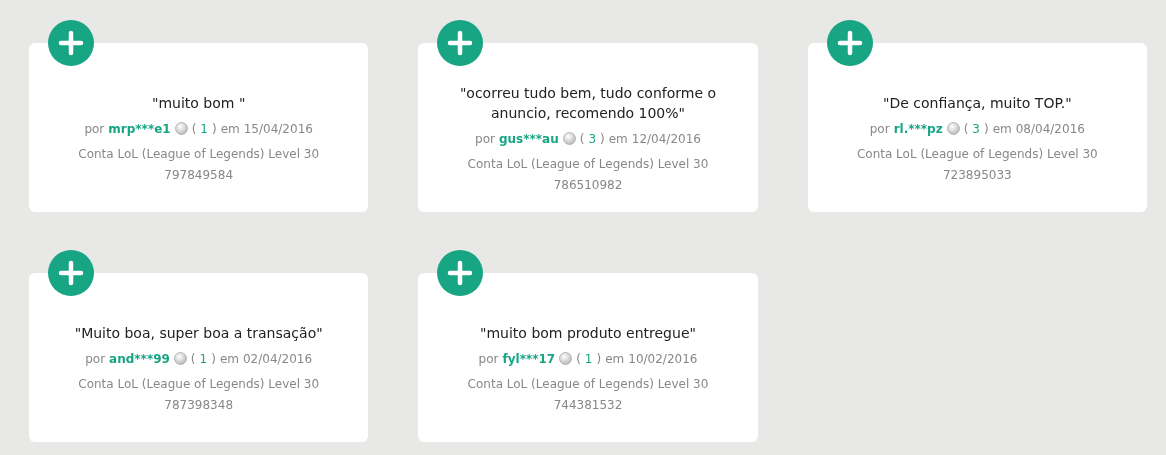 This screenshot has height=455, width=1166. I want to click on review-quote: "Muito boa, super boa a transação", so click(198, 333).